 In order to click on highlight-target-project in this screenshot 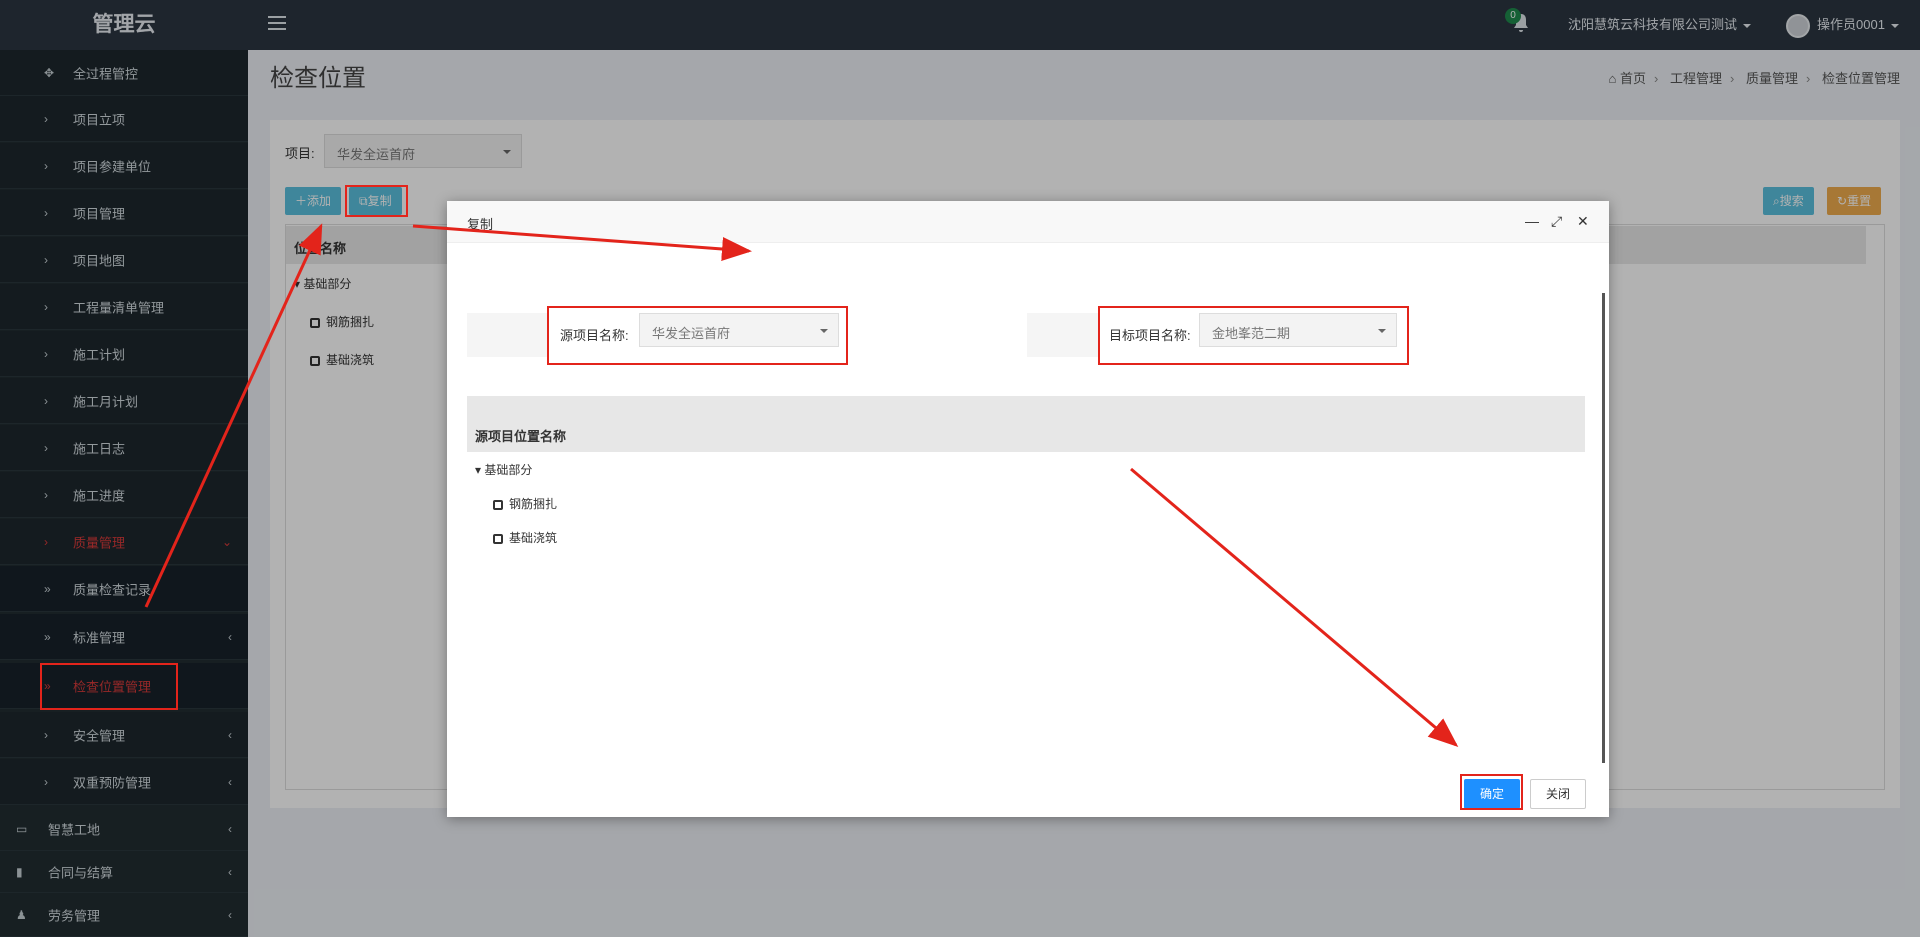, I will do `click(1253, 335)`.